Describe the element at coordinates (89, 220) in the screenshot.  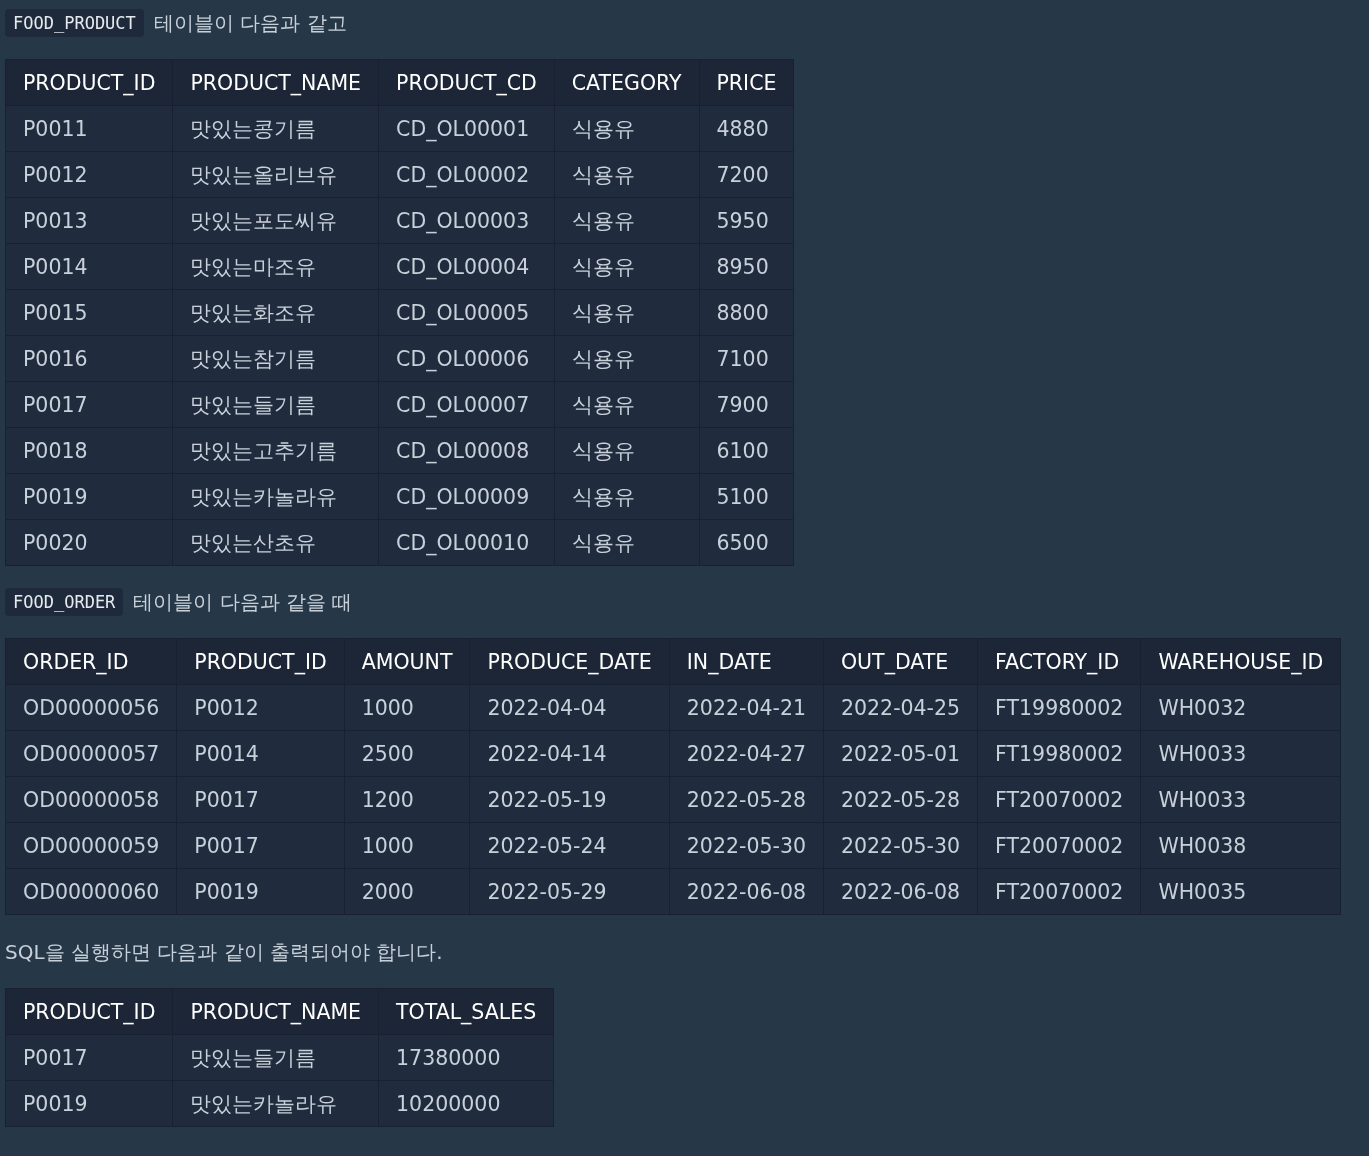
I see `table-cell: P0013` at that location.